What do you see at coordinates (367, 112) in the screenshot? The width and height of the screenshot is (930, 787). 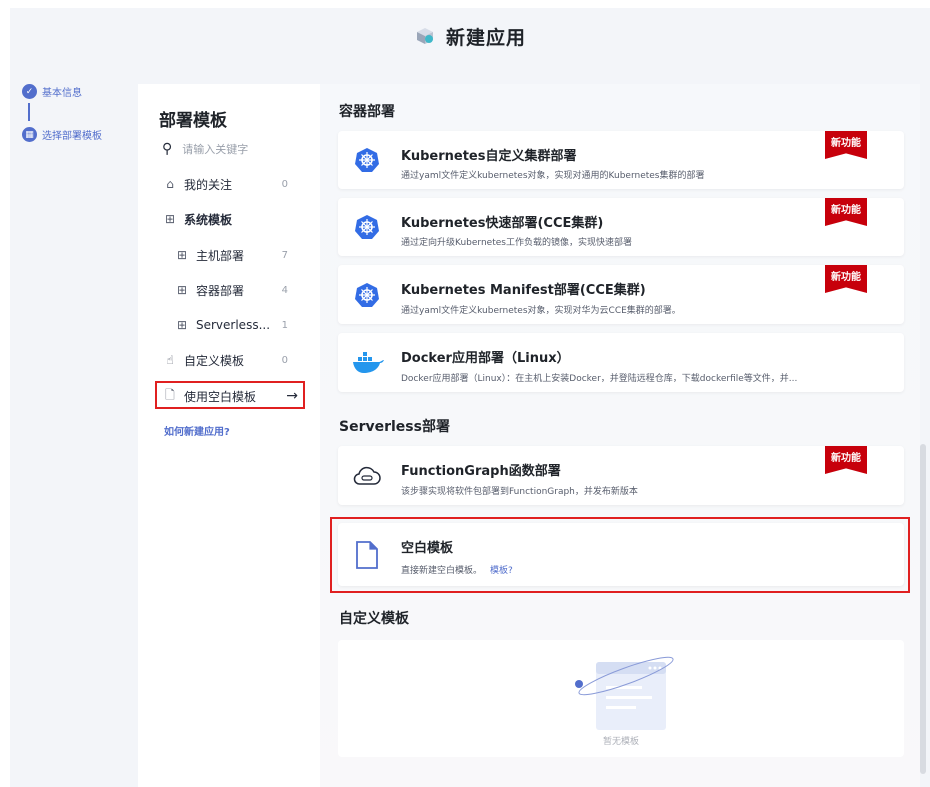 I see `section-title-container: 容器部署` at bounding box center [367, 112].